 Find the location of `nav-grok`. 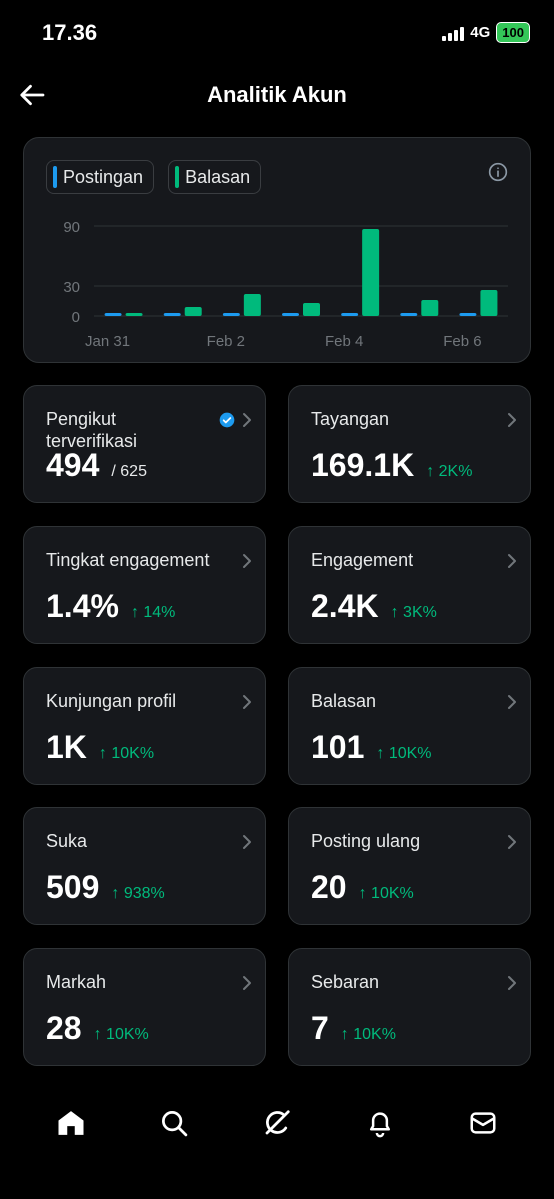

nav-grok is located at coordinates (277, 1123).